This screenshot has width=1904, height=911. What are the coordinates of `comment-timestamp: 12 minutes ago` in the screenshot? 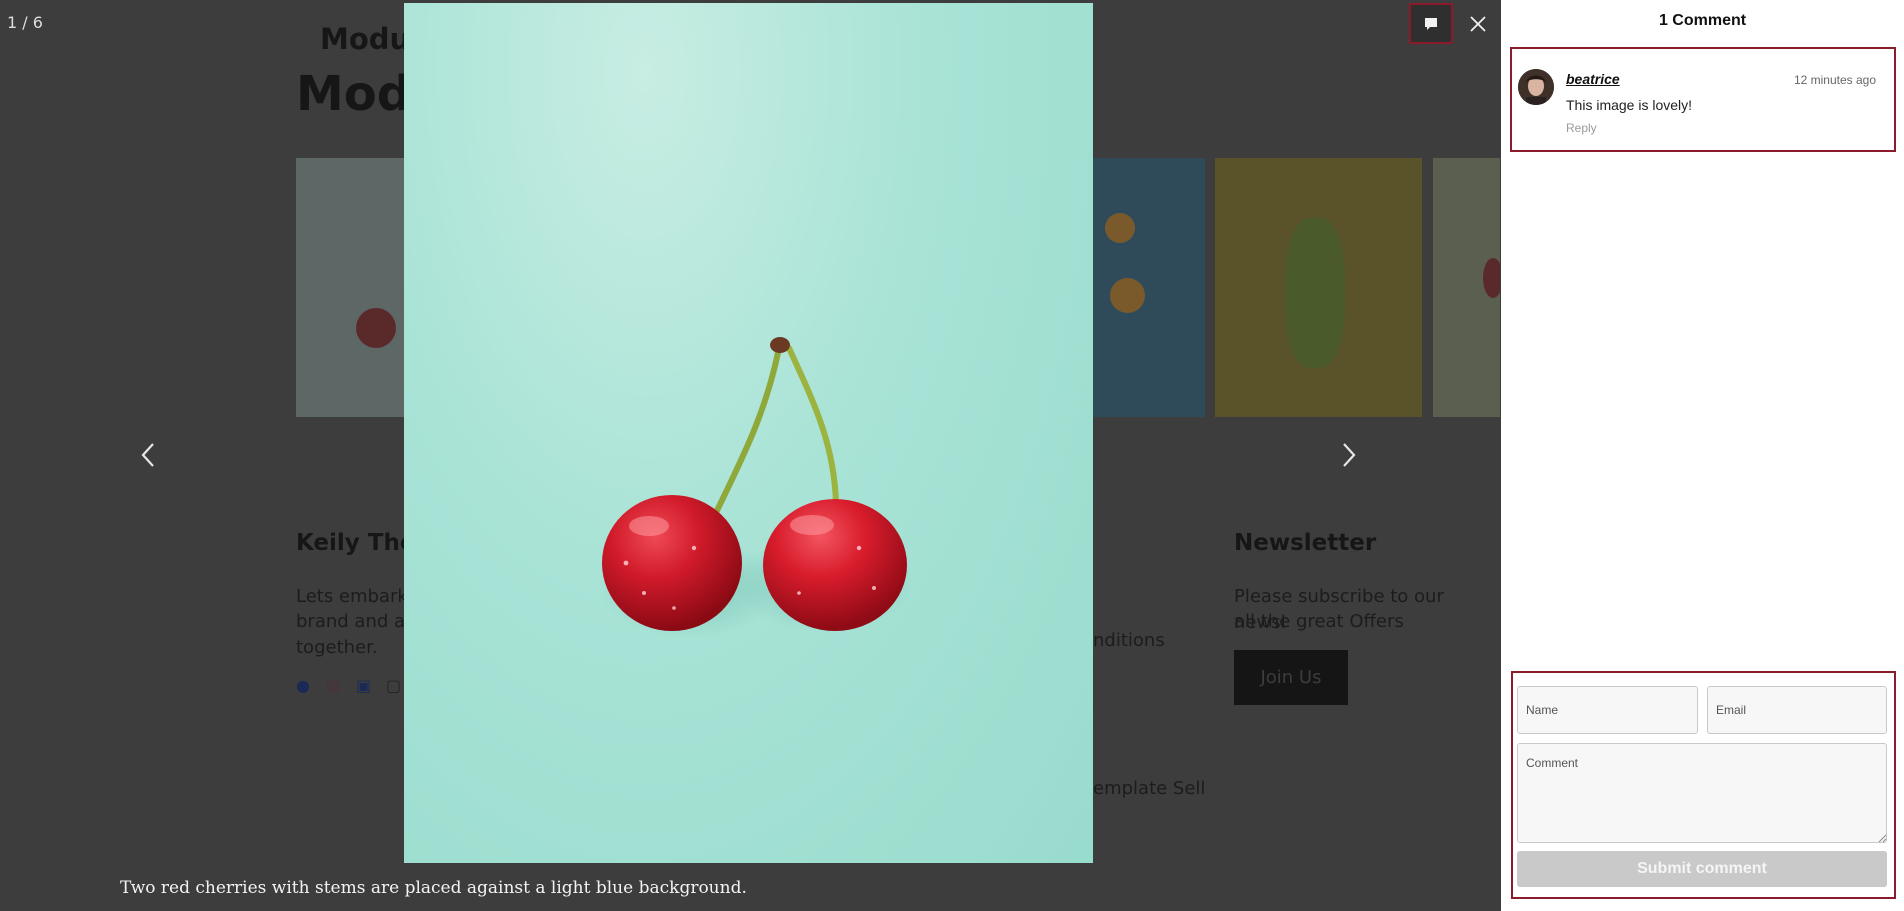 It's located at (1834, 80).